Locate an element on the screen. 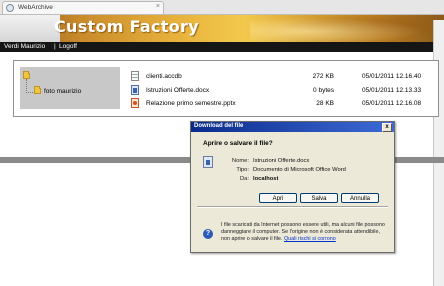 This screenshot has width=444, height=286. file-date: 05/01/2011 12.16.08 is located at coordinates (392, 103).